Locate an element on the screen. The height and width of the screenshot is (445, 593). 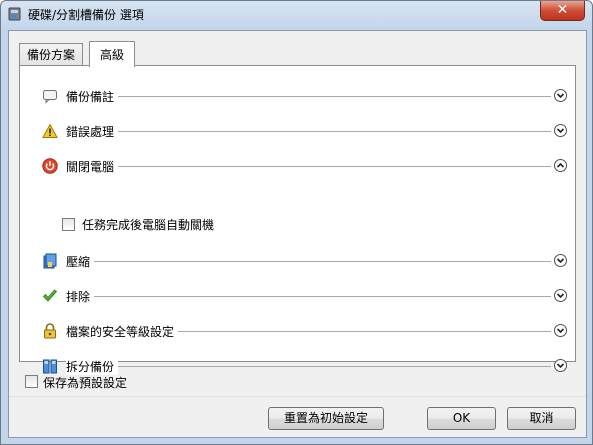
tab-backup-scheme: 備份方案 is located at coordinates (51, 54).